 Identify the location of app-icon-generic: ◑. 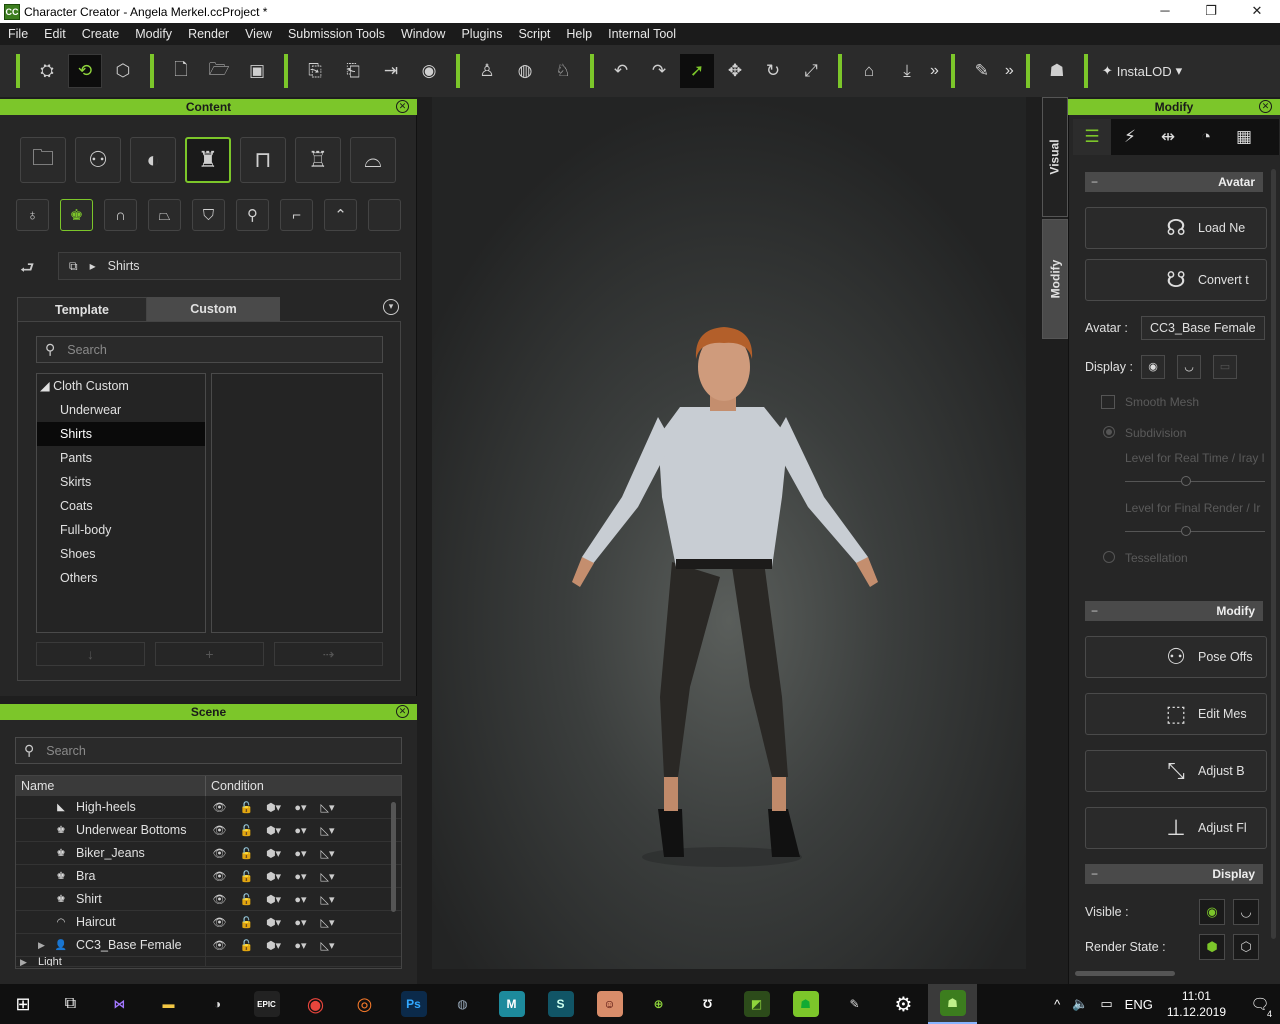
(217, 1004).